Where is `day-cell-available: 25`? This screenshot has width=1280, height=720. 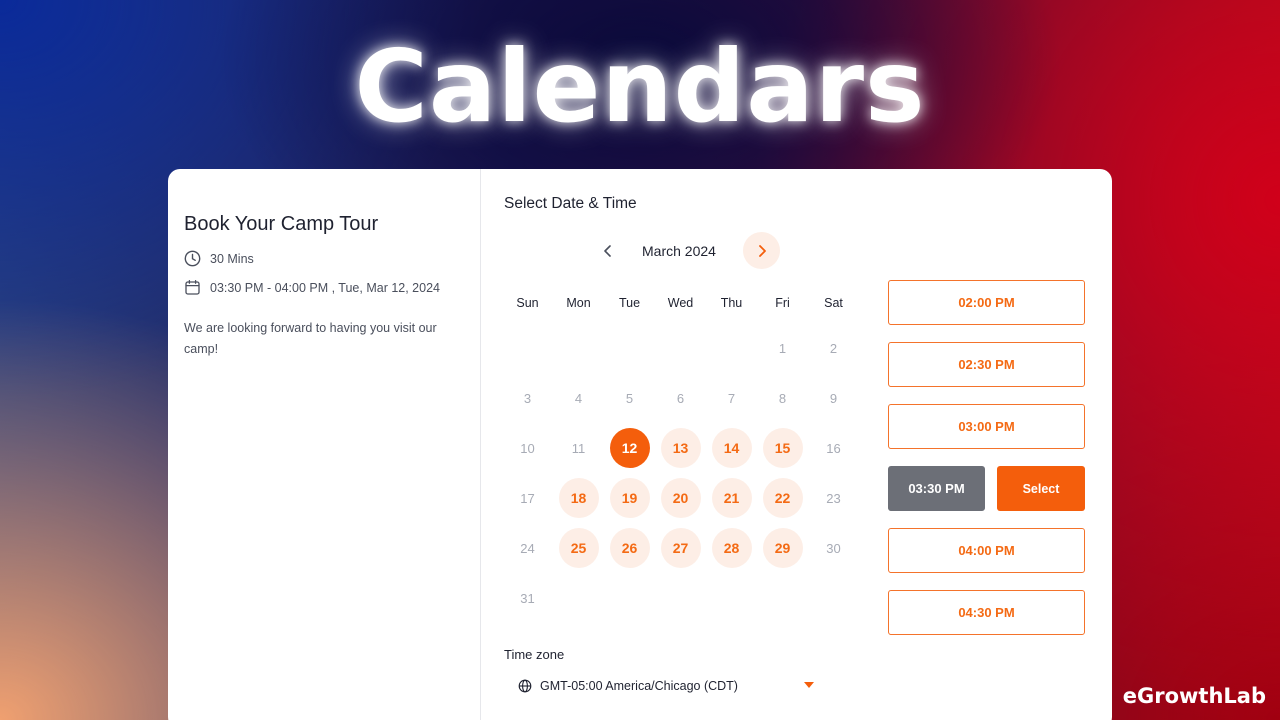 day-cell-available: 25 is located at coordinates (578, 548).